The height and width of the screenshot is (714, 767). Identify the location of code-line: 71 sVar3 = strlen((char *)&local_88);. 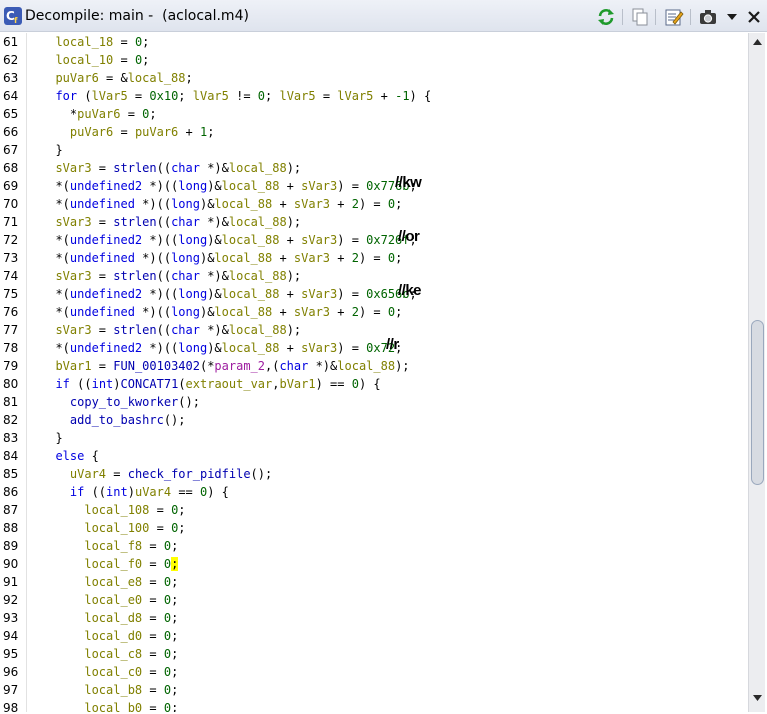
(375, 222).